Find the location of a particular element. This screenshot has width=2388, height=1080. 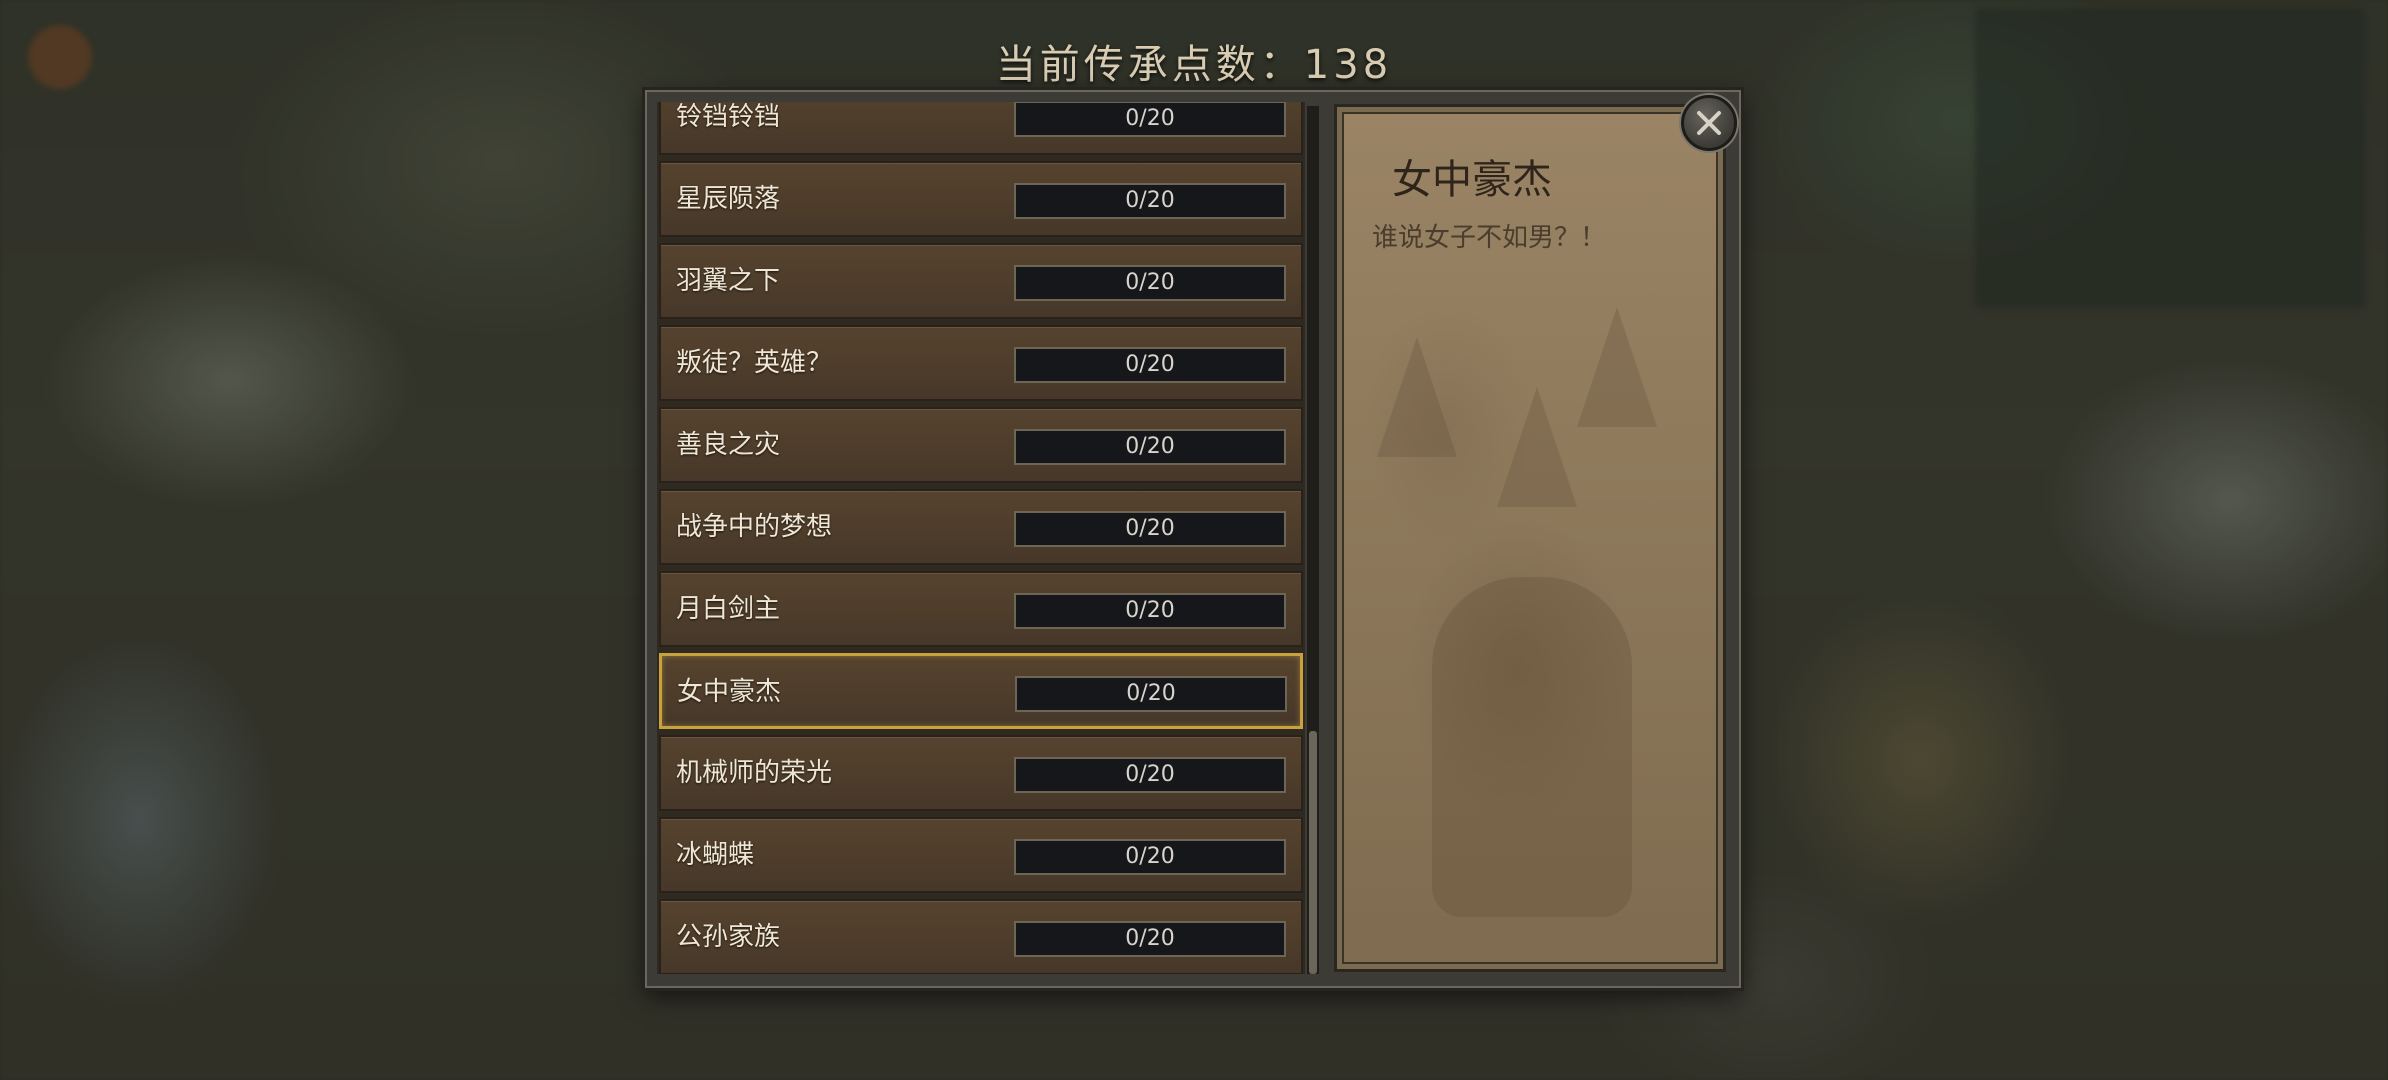

legacy-name: 星辰陨落 is located at coordinates (728, 199).